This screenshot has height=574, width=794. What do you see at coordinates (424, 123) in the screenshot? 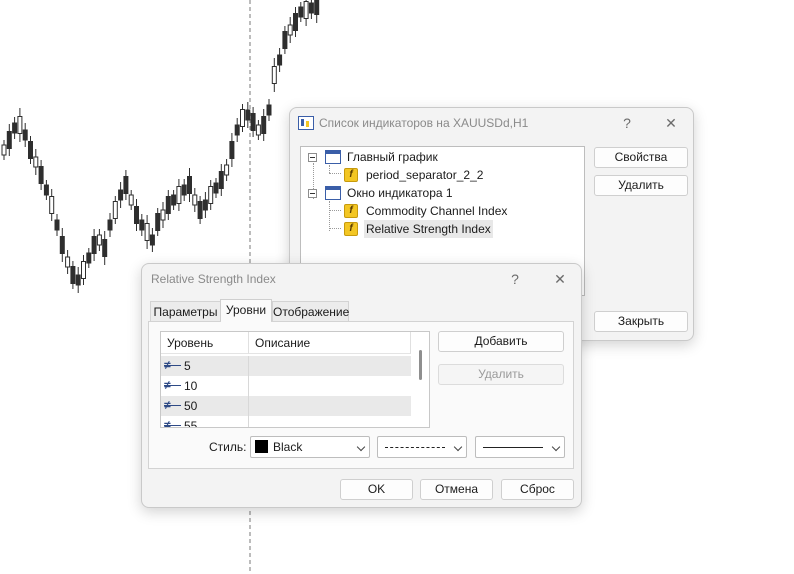
I see `indicator-list-title: Список индикаторов на XAUUSDd,H1` at bounding box center [424, 123].